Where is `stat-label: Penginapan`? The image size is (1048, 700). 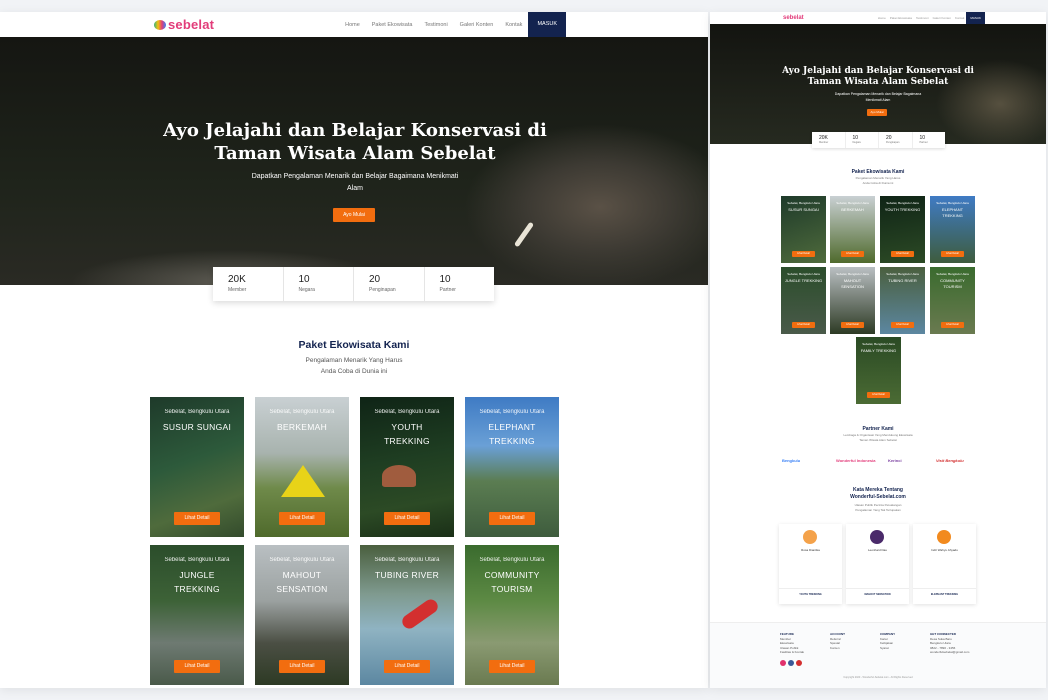
stat-label: Penginapan is located at coordinates (893, 142).